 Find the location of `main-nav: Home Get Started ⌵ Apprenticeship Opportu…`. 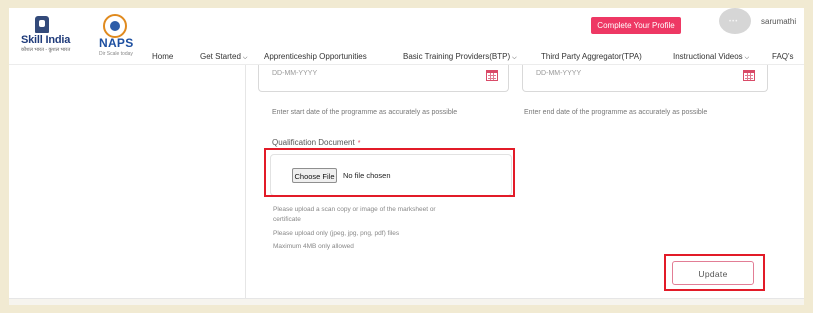

main-nav: Home Get Started ⌵ Apprenticeship Opportu… is located at coordinates (406, 57).